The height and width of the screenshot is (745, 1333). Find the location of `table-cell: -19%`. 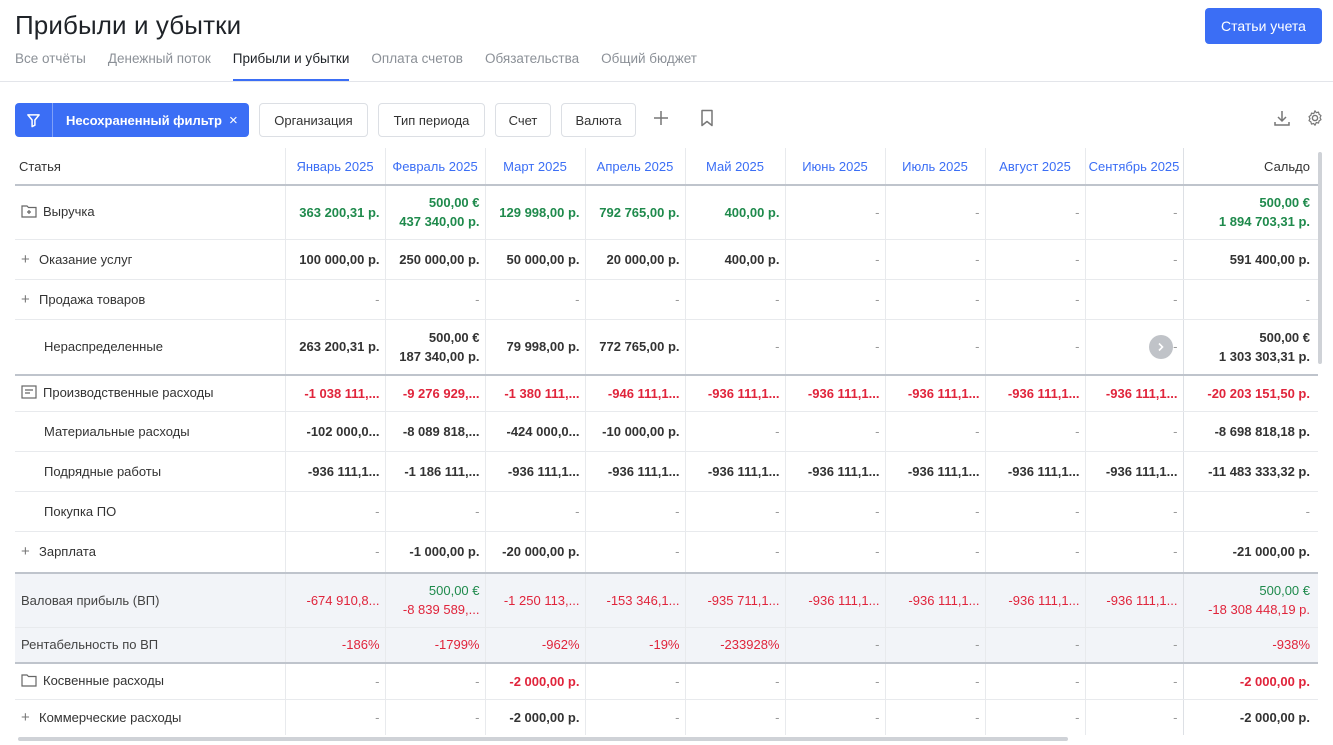

table-cell: -19% is located at coordinates (634, 645).